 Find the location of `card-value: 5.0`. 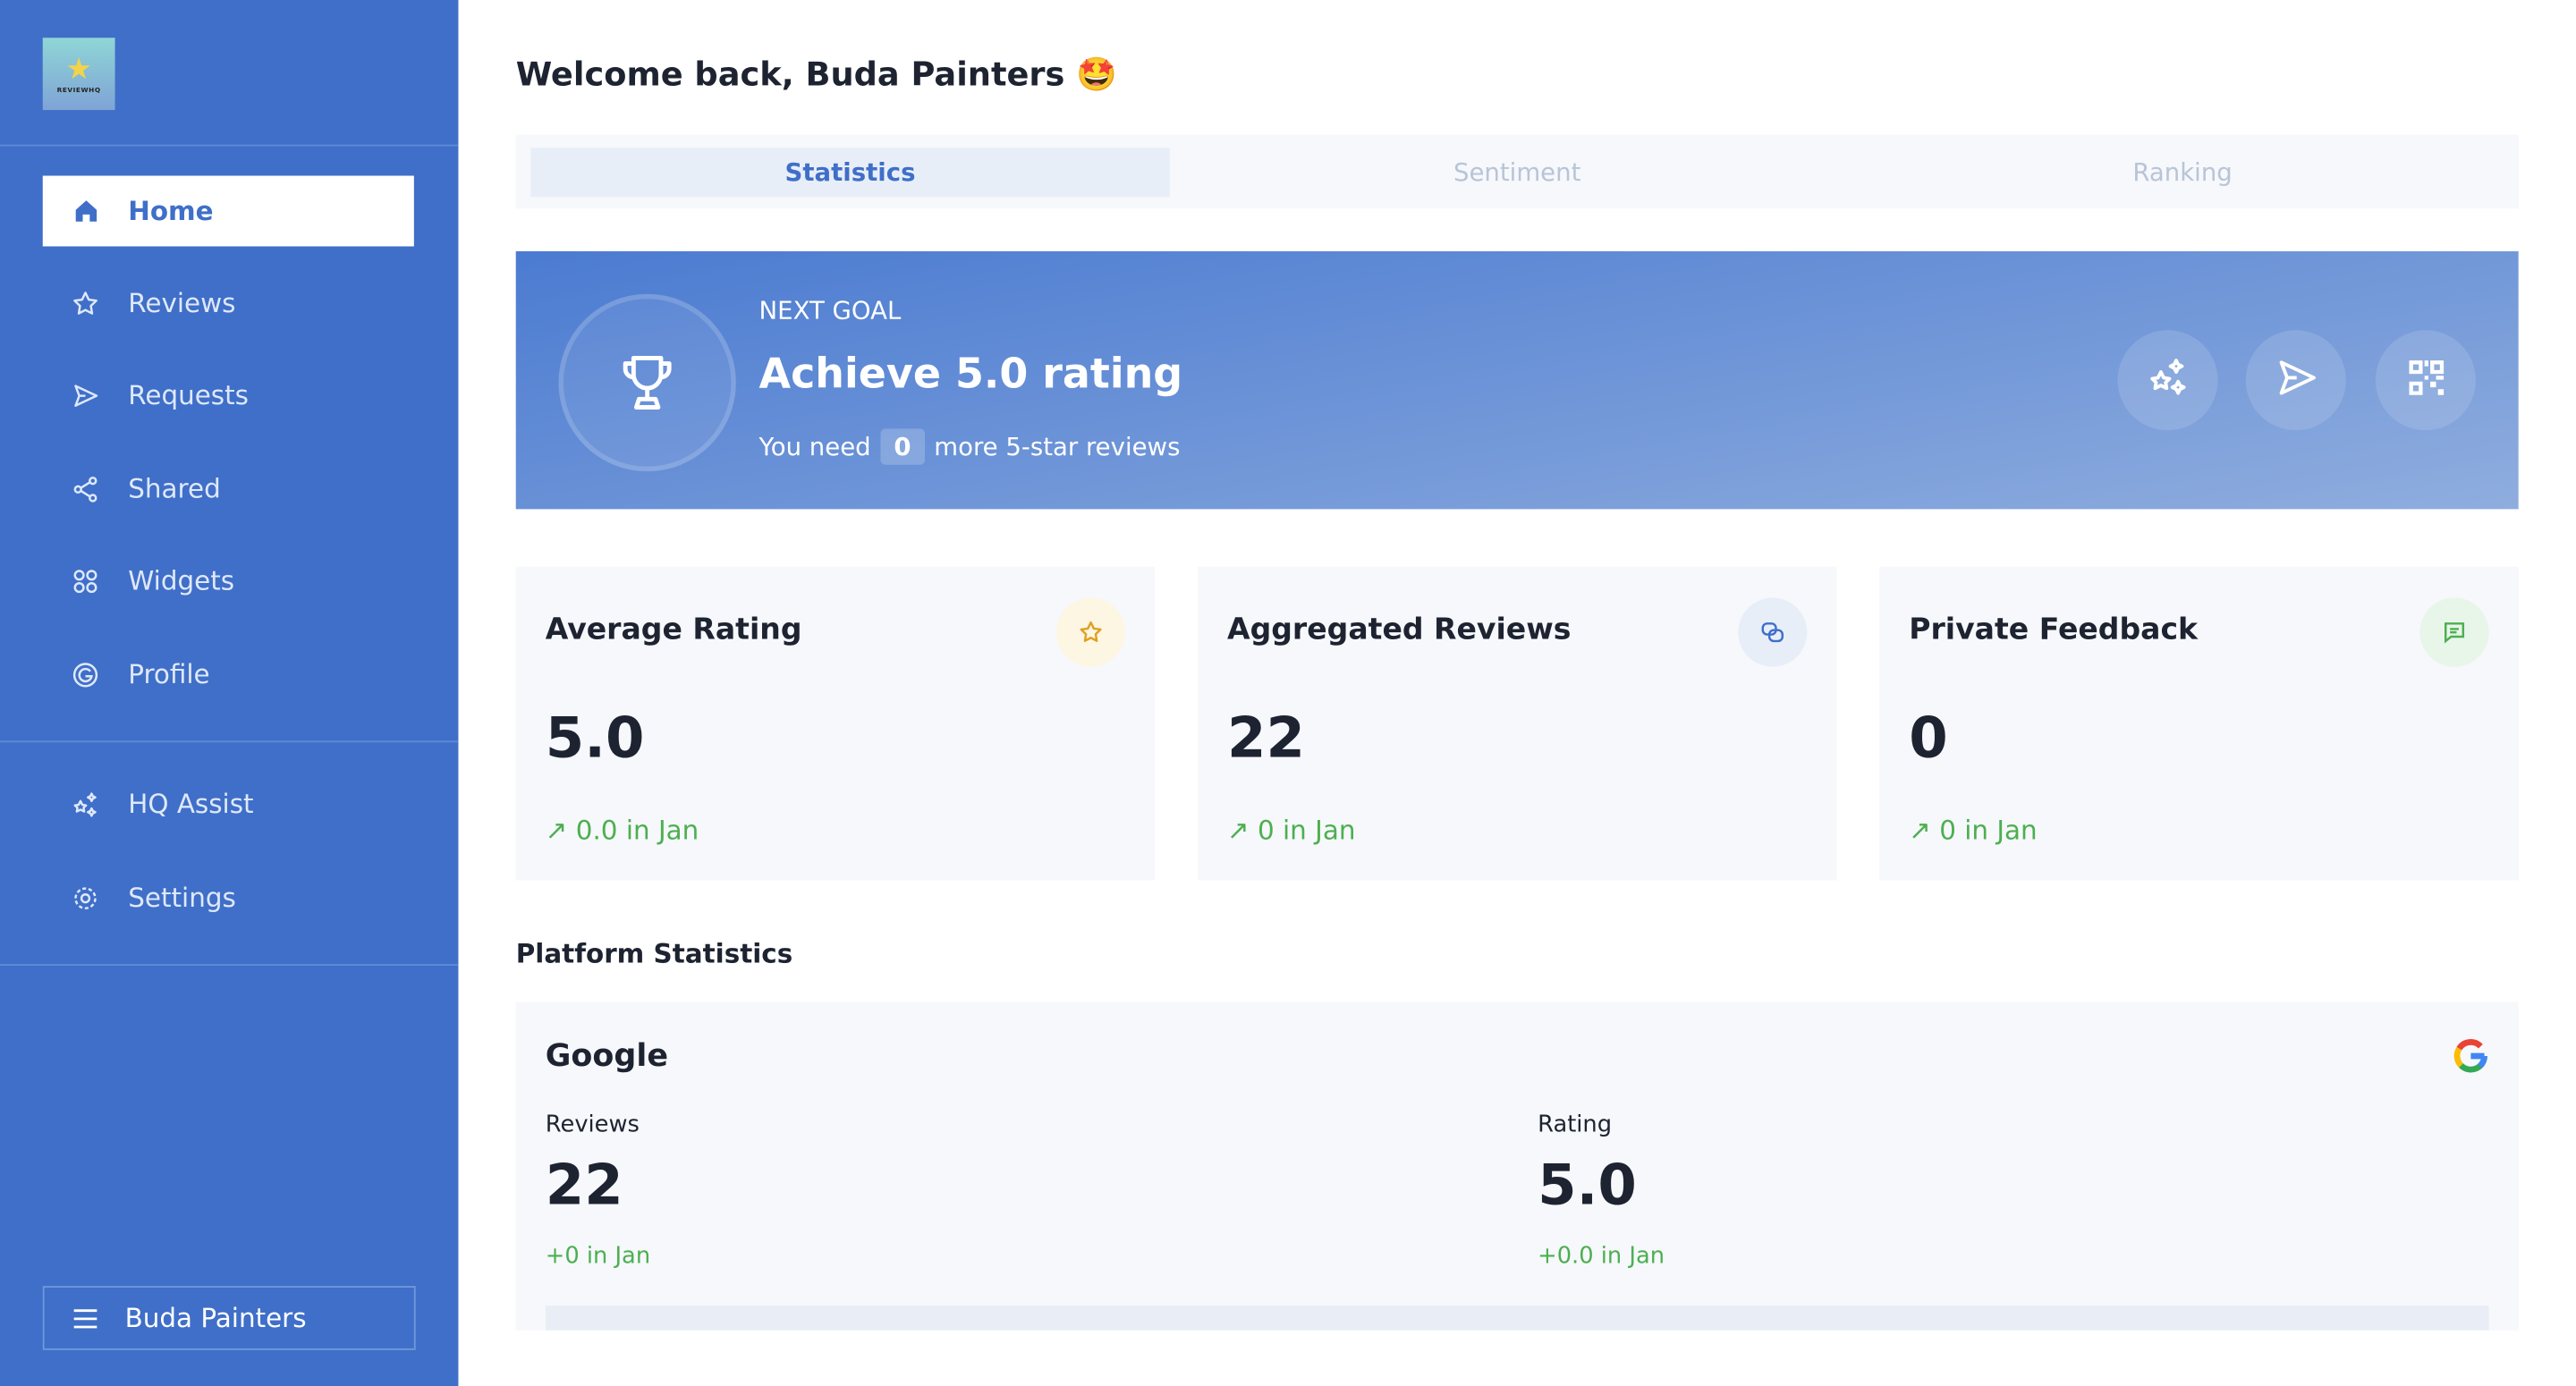

card-value: 5.0 is located at coordinates (595, 739).